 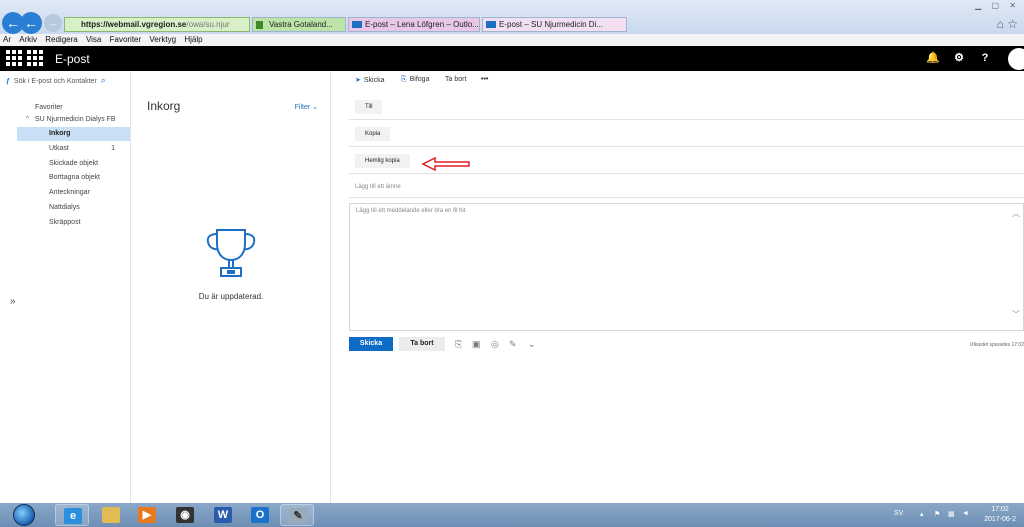 I want to click on attach-icon: ⎘, so click(x=458, y=344).